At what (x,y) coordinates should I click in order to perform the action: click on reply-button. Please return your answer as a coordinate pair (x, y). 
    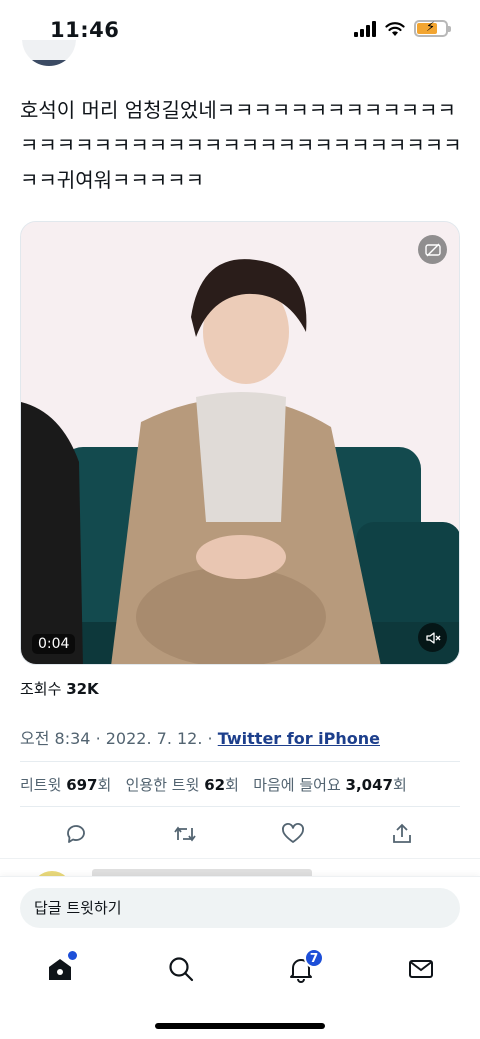
    Looking at the image, I should click on (76, 834).